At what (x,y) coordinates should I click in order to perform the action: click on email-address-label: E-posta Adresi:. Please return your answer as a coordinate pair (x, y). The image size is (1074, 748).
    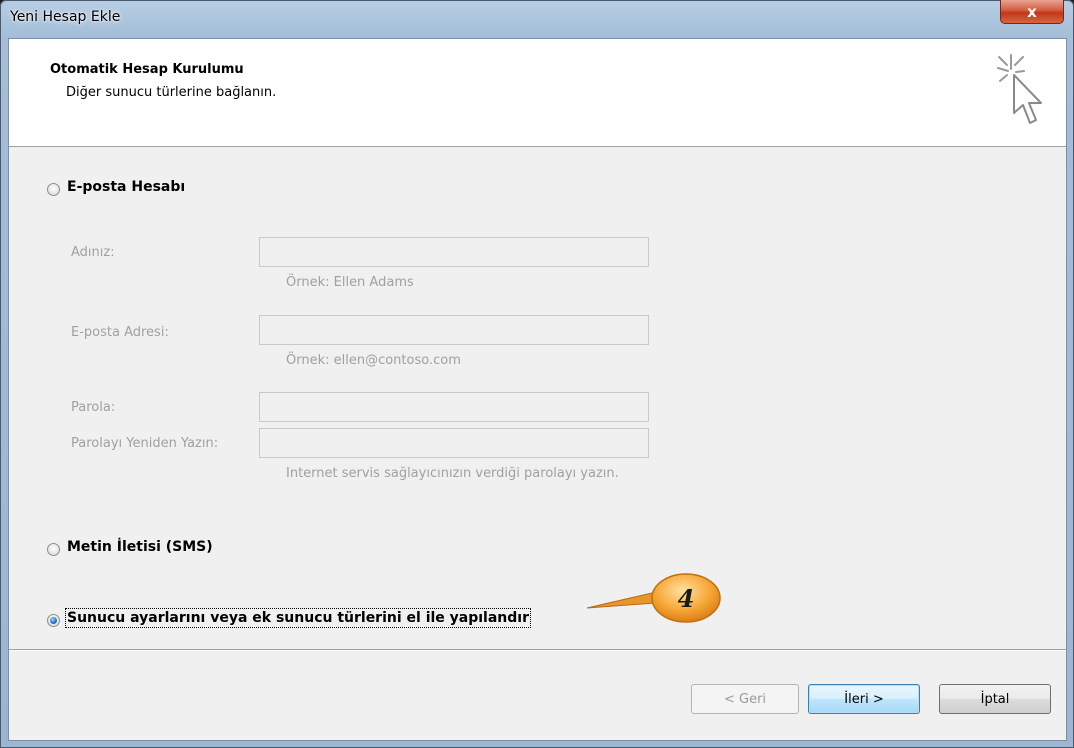
    Looking at the image, I should click on (120, 332).